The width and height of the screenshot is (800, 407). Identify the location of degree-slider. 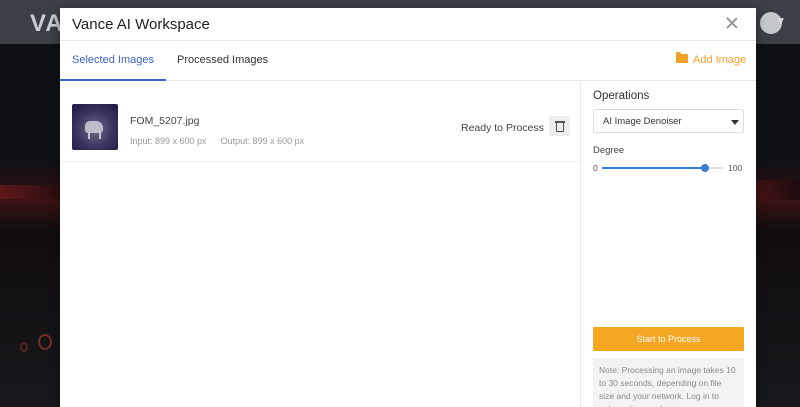
(662, 168).